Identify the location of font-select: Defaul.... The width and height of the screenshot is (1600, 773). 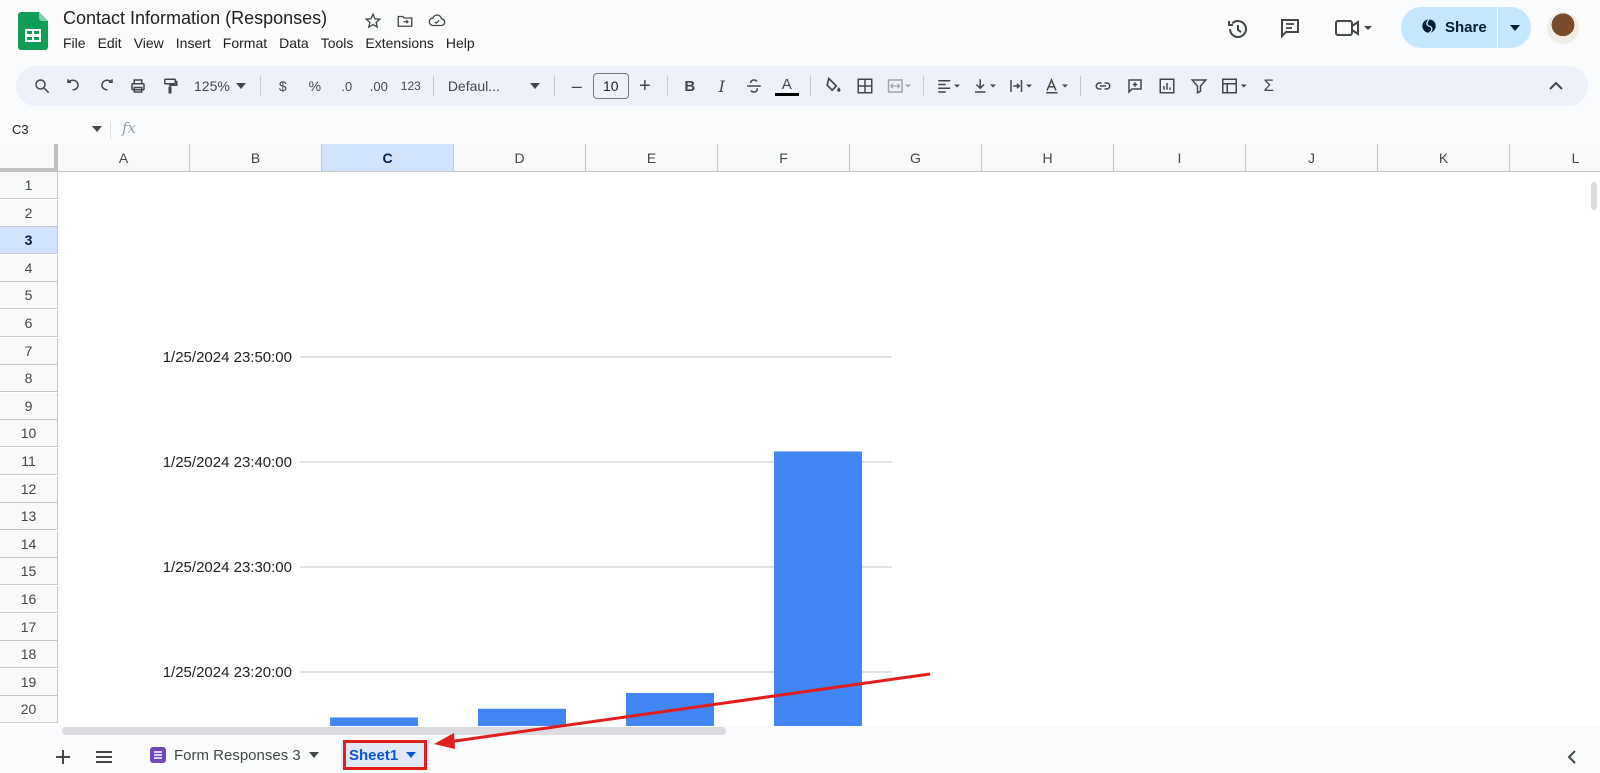
(494, 86).